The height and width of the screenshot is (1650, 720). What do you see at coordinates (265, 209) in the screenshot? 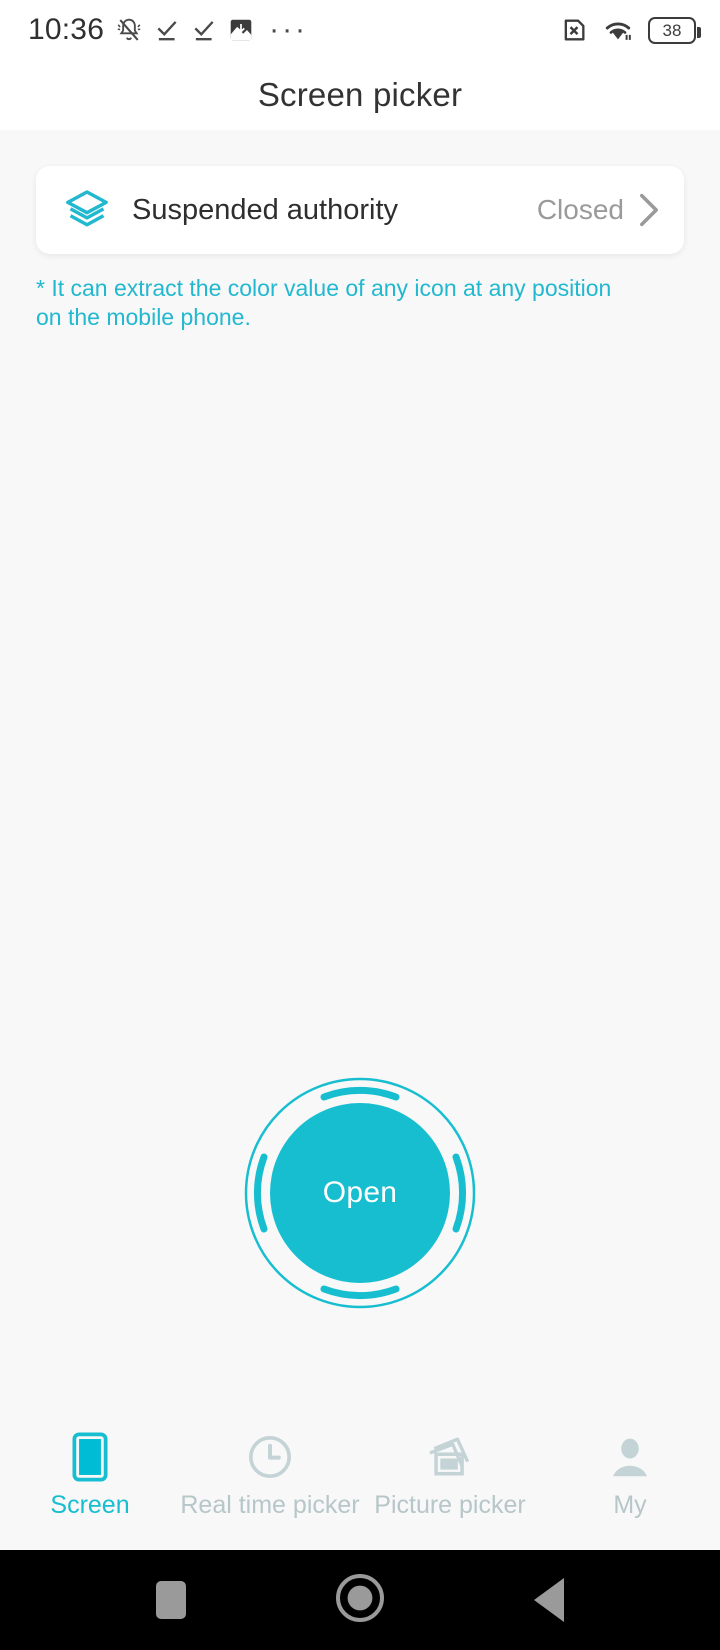
I see `suspended-authority-label: Suspended authority` at bounding box center [265, 209].